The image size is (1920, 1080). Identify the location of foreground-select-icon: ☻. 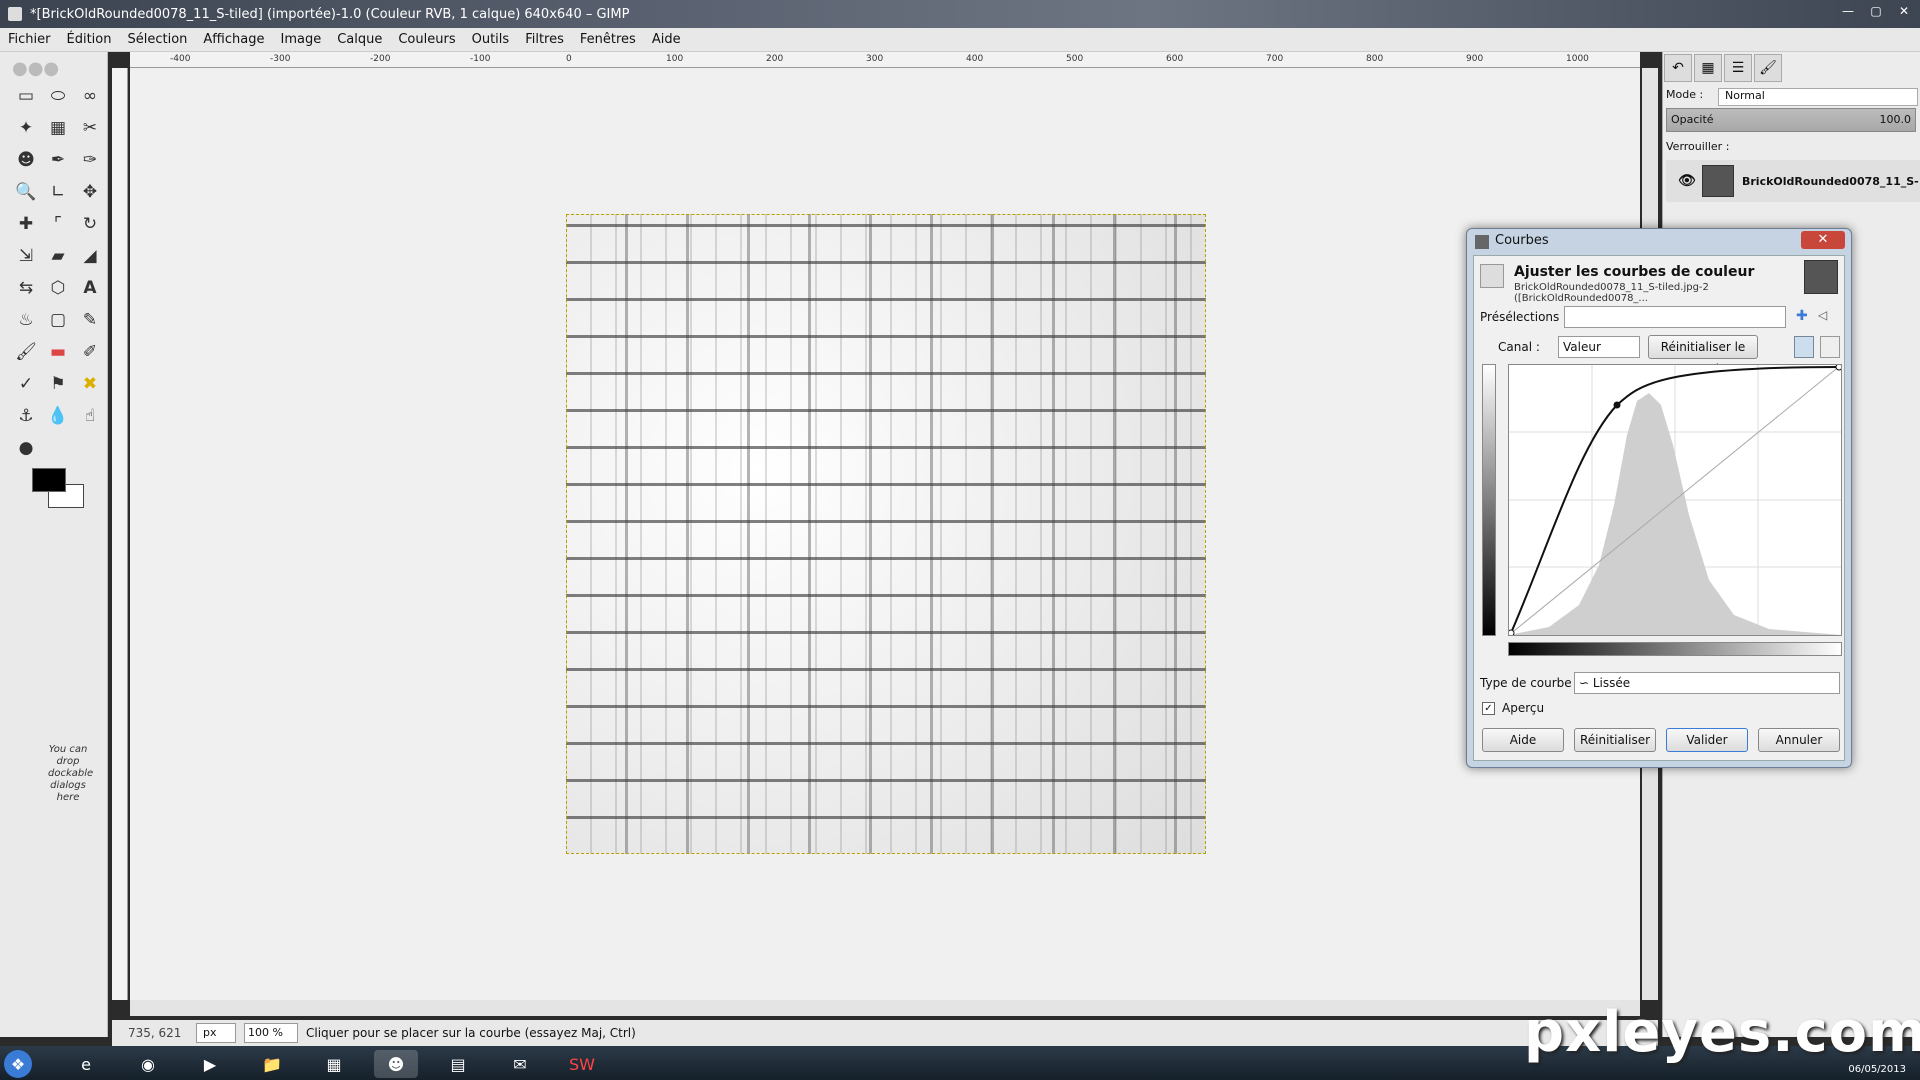
(26, 160).